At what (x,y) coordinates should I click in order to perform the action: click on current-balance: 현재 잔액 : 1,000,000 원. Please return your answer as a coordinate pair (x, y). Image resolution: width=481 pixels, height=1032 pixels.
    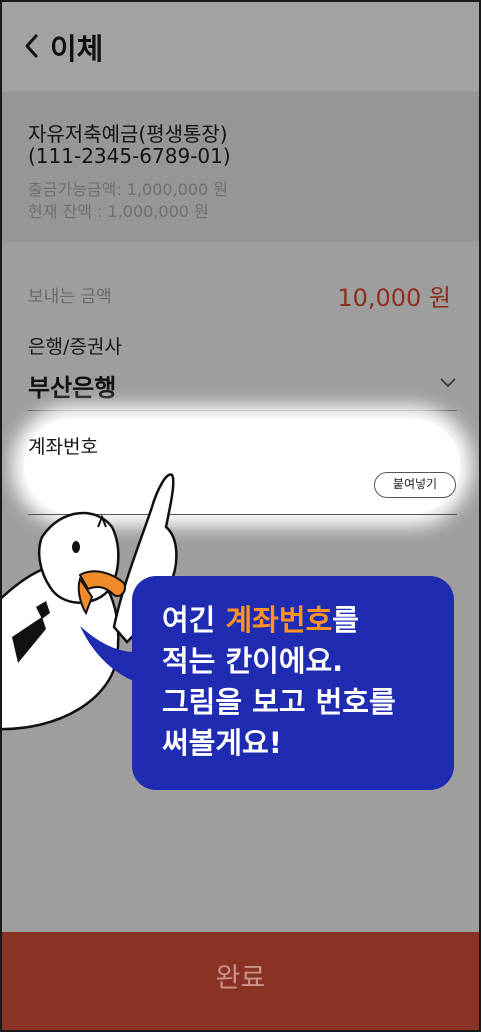
    Looking at the image, I should click on (118, 211).